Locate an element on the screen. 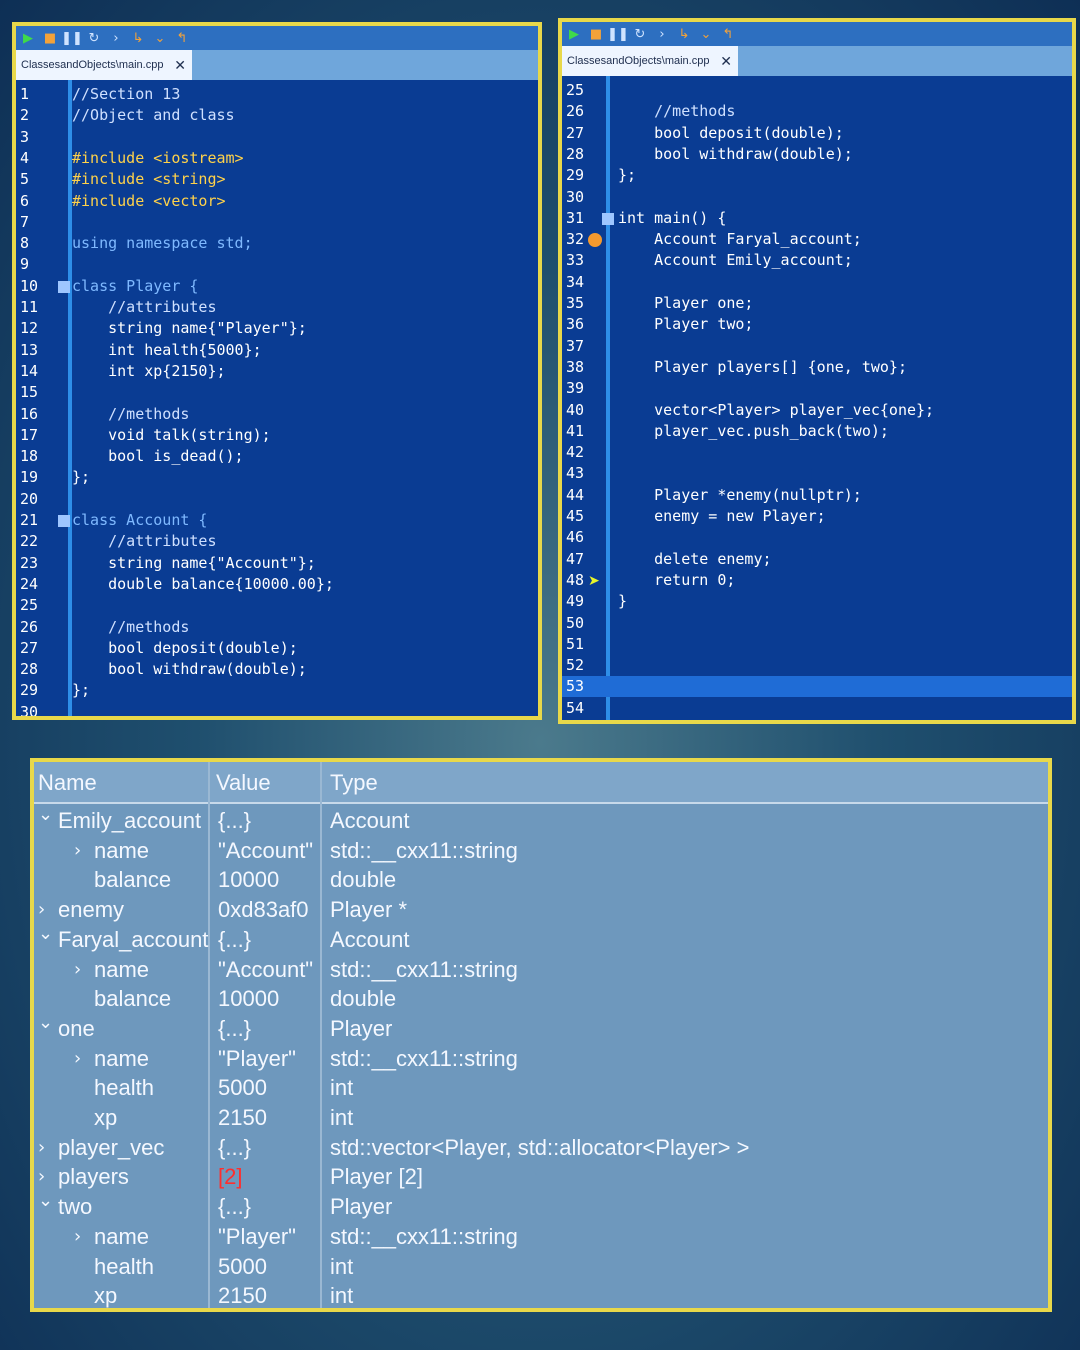 This screenshot has height=1350, width=1080. line-number: 45 is located at coordinates (579, 516).